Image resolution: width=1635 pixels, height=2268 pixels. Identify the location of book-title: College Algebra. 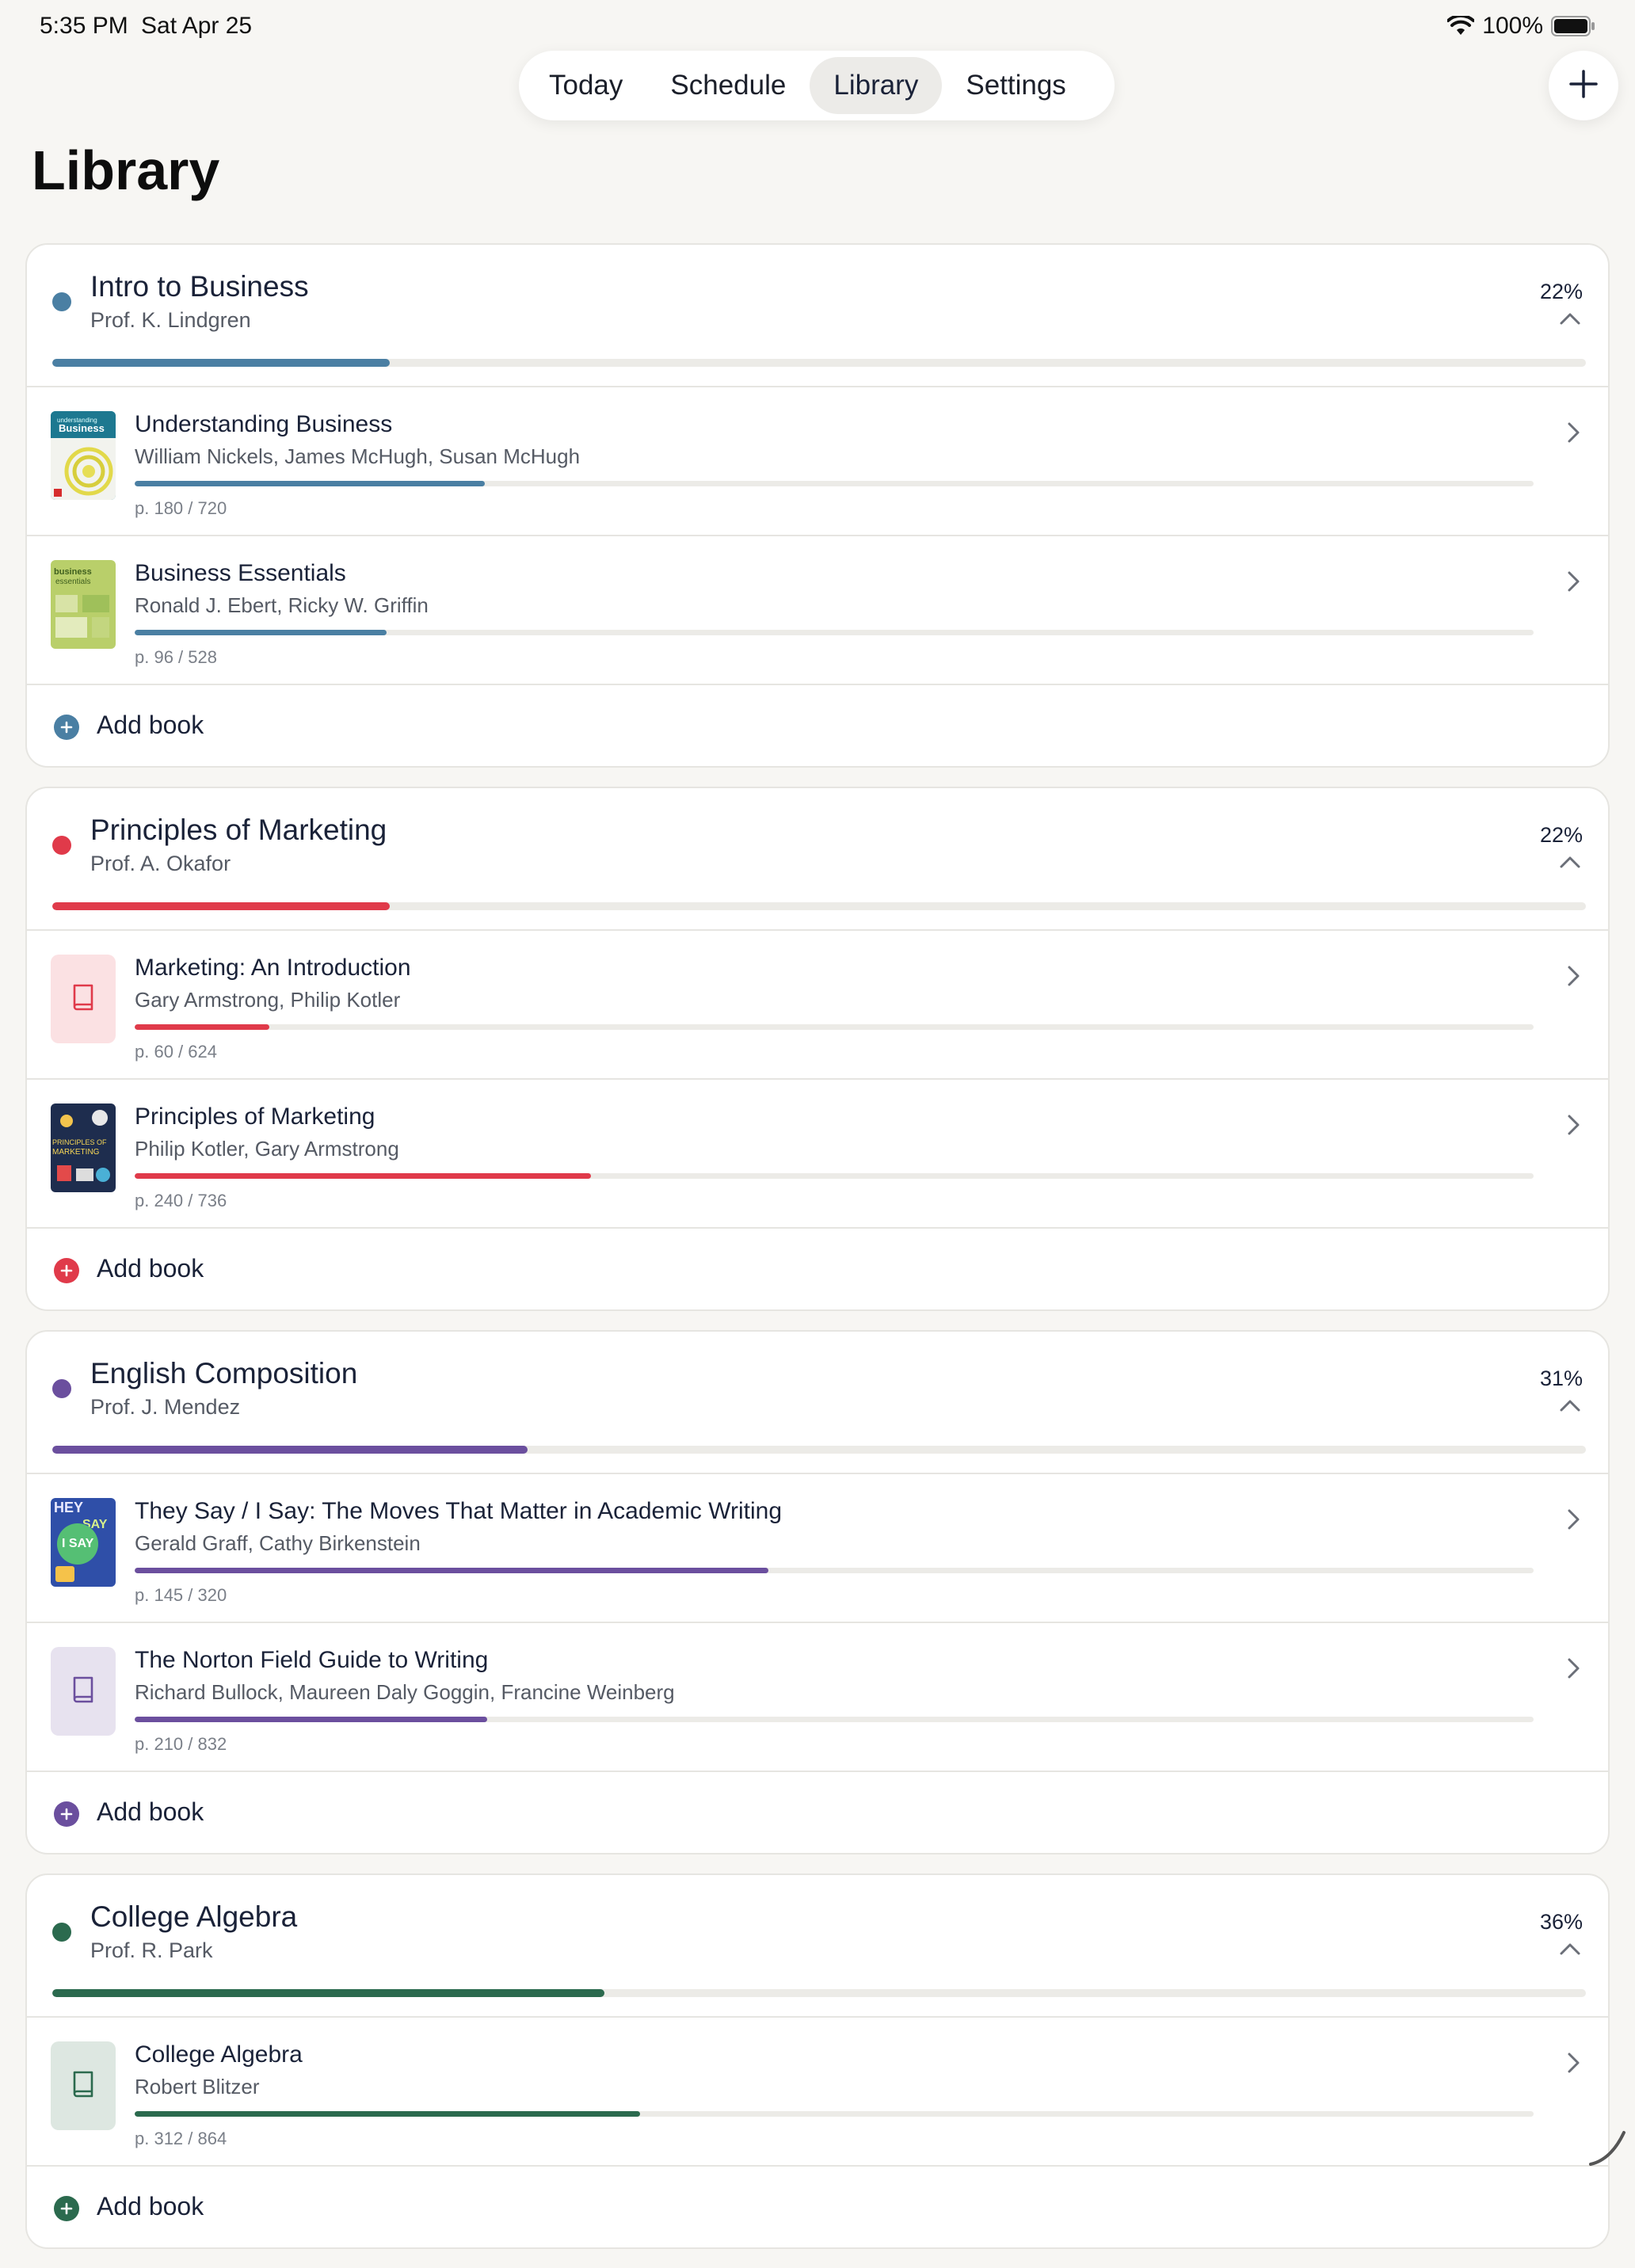
(219, 2054).